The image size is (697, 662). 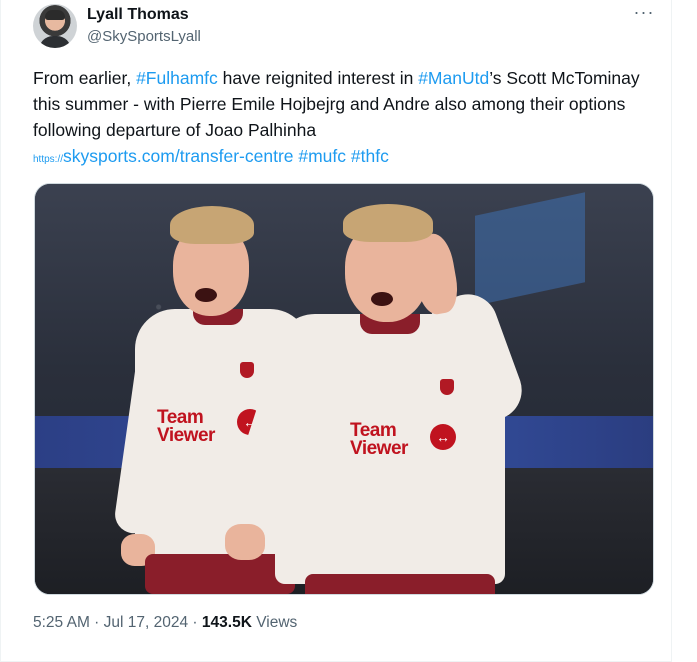 I want to click on hashtag-fulhamfc: #Fulhamfc, so click(x=177, y=78).